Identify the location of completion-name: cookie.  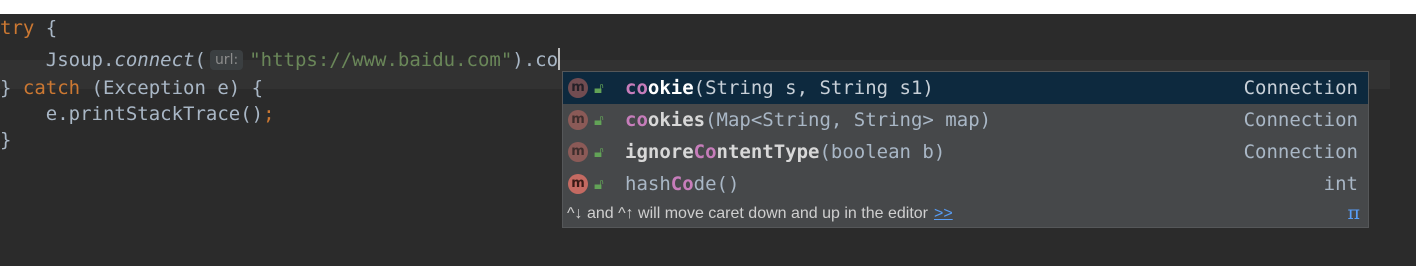
(659, 88).